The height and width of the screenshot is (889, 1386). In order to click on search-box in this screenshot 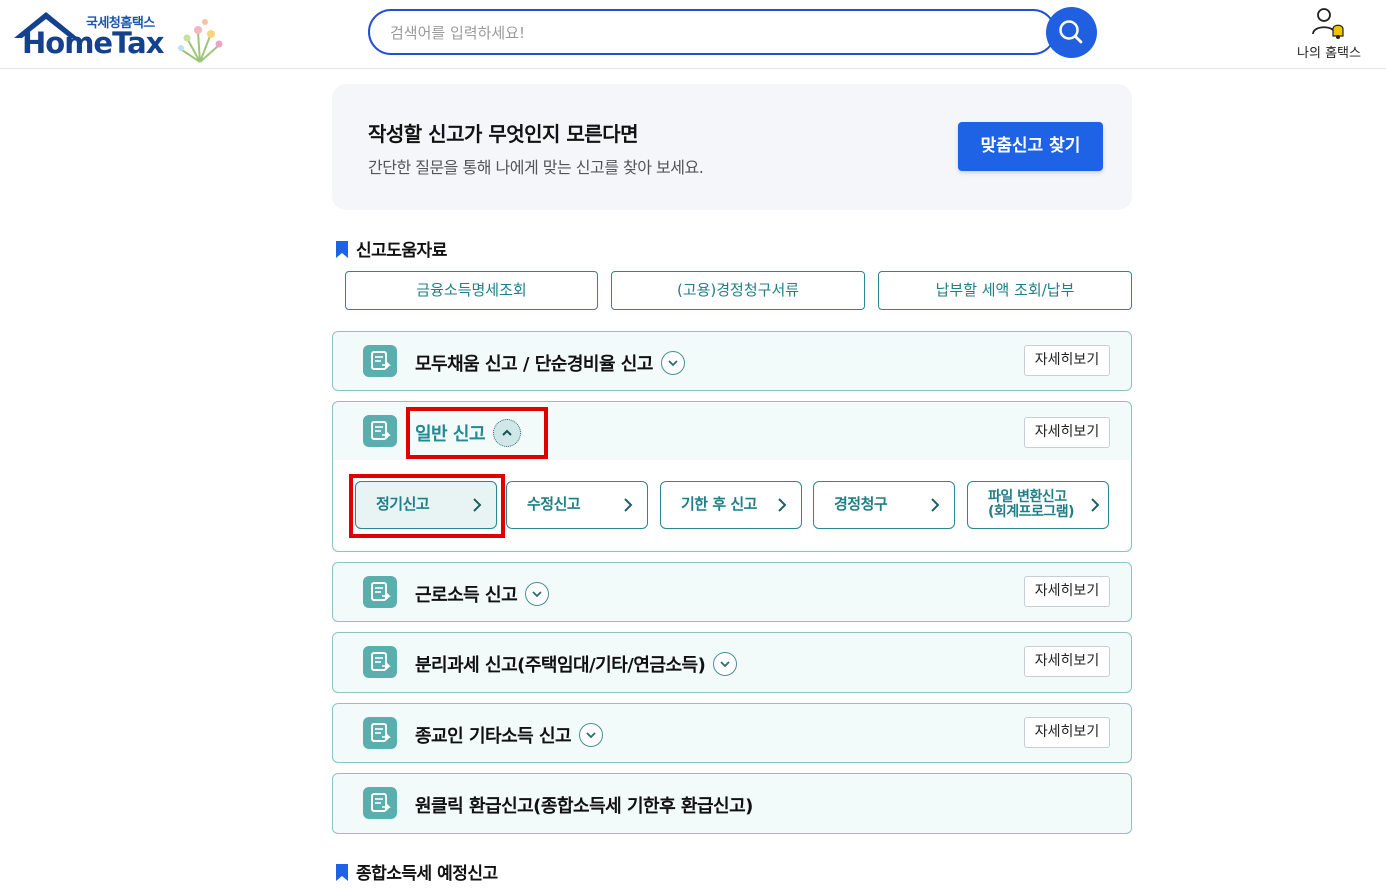, I will do `click(712, 32)`.